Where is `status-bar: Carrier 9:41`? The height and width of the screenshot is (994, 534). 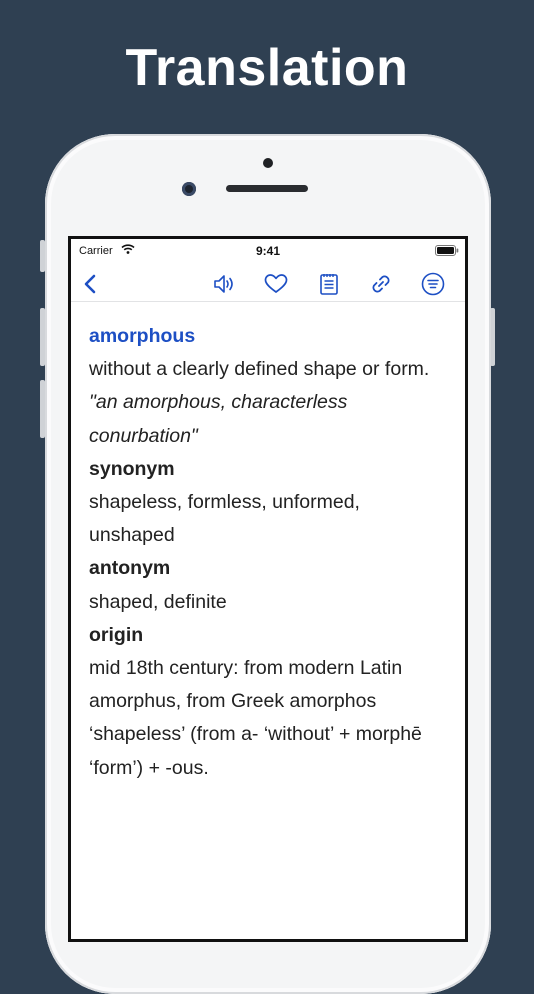 status-bar: Carrier 9:41 is located at coordinates (268, 252).